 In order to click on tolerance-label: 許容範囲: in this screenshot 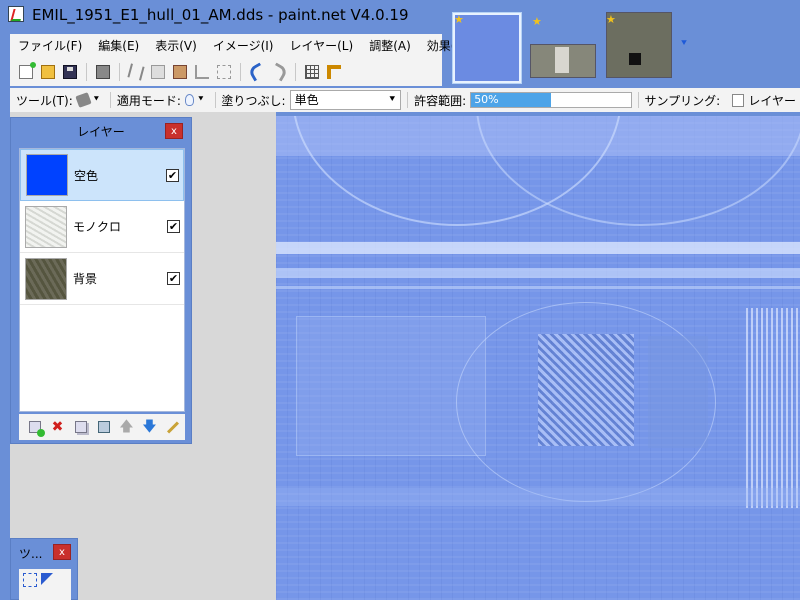, I will do `click(440, 100)`.